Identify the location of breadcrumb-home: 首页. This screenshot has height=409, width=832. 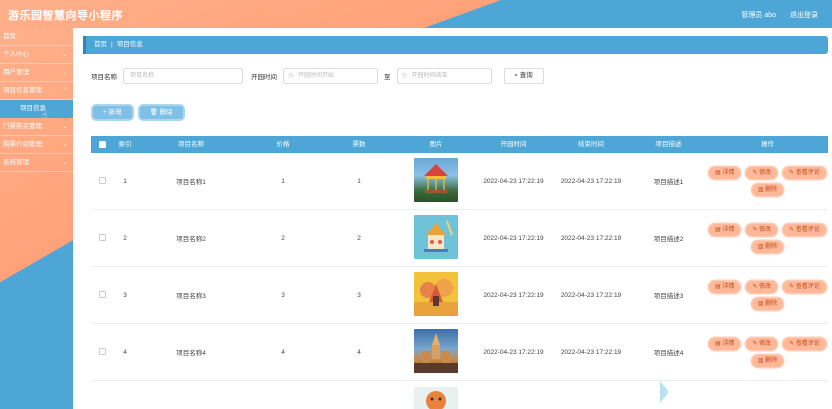
(100, 44).